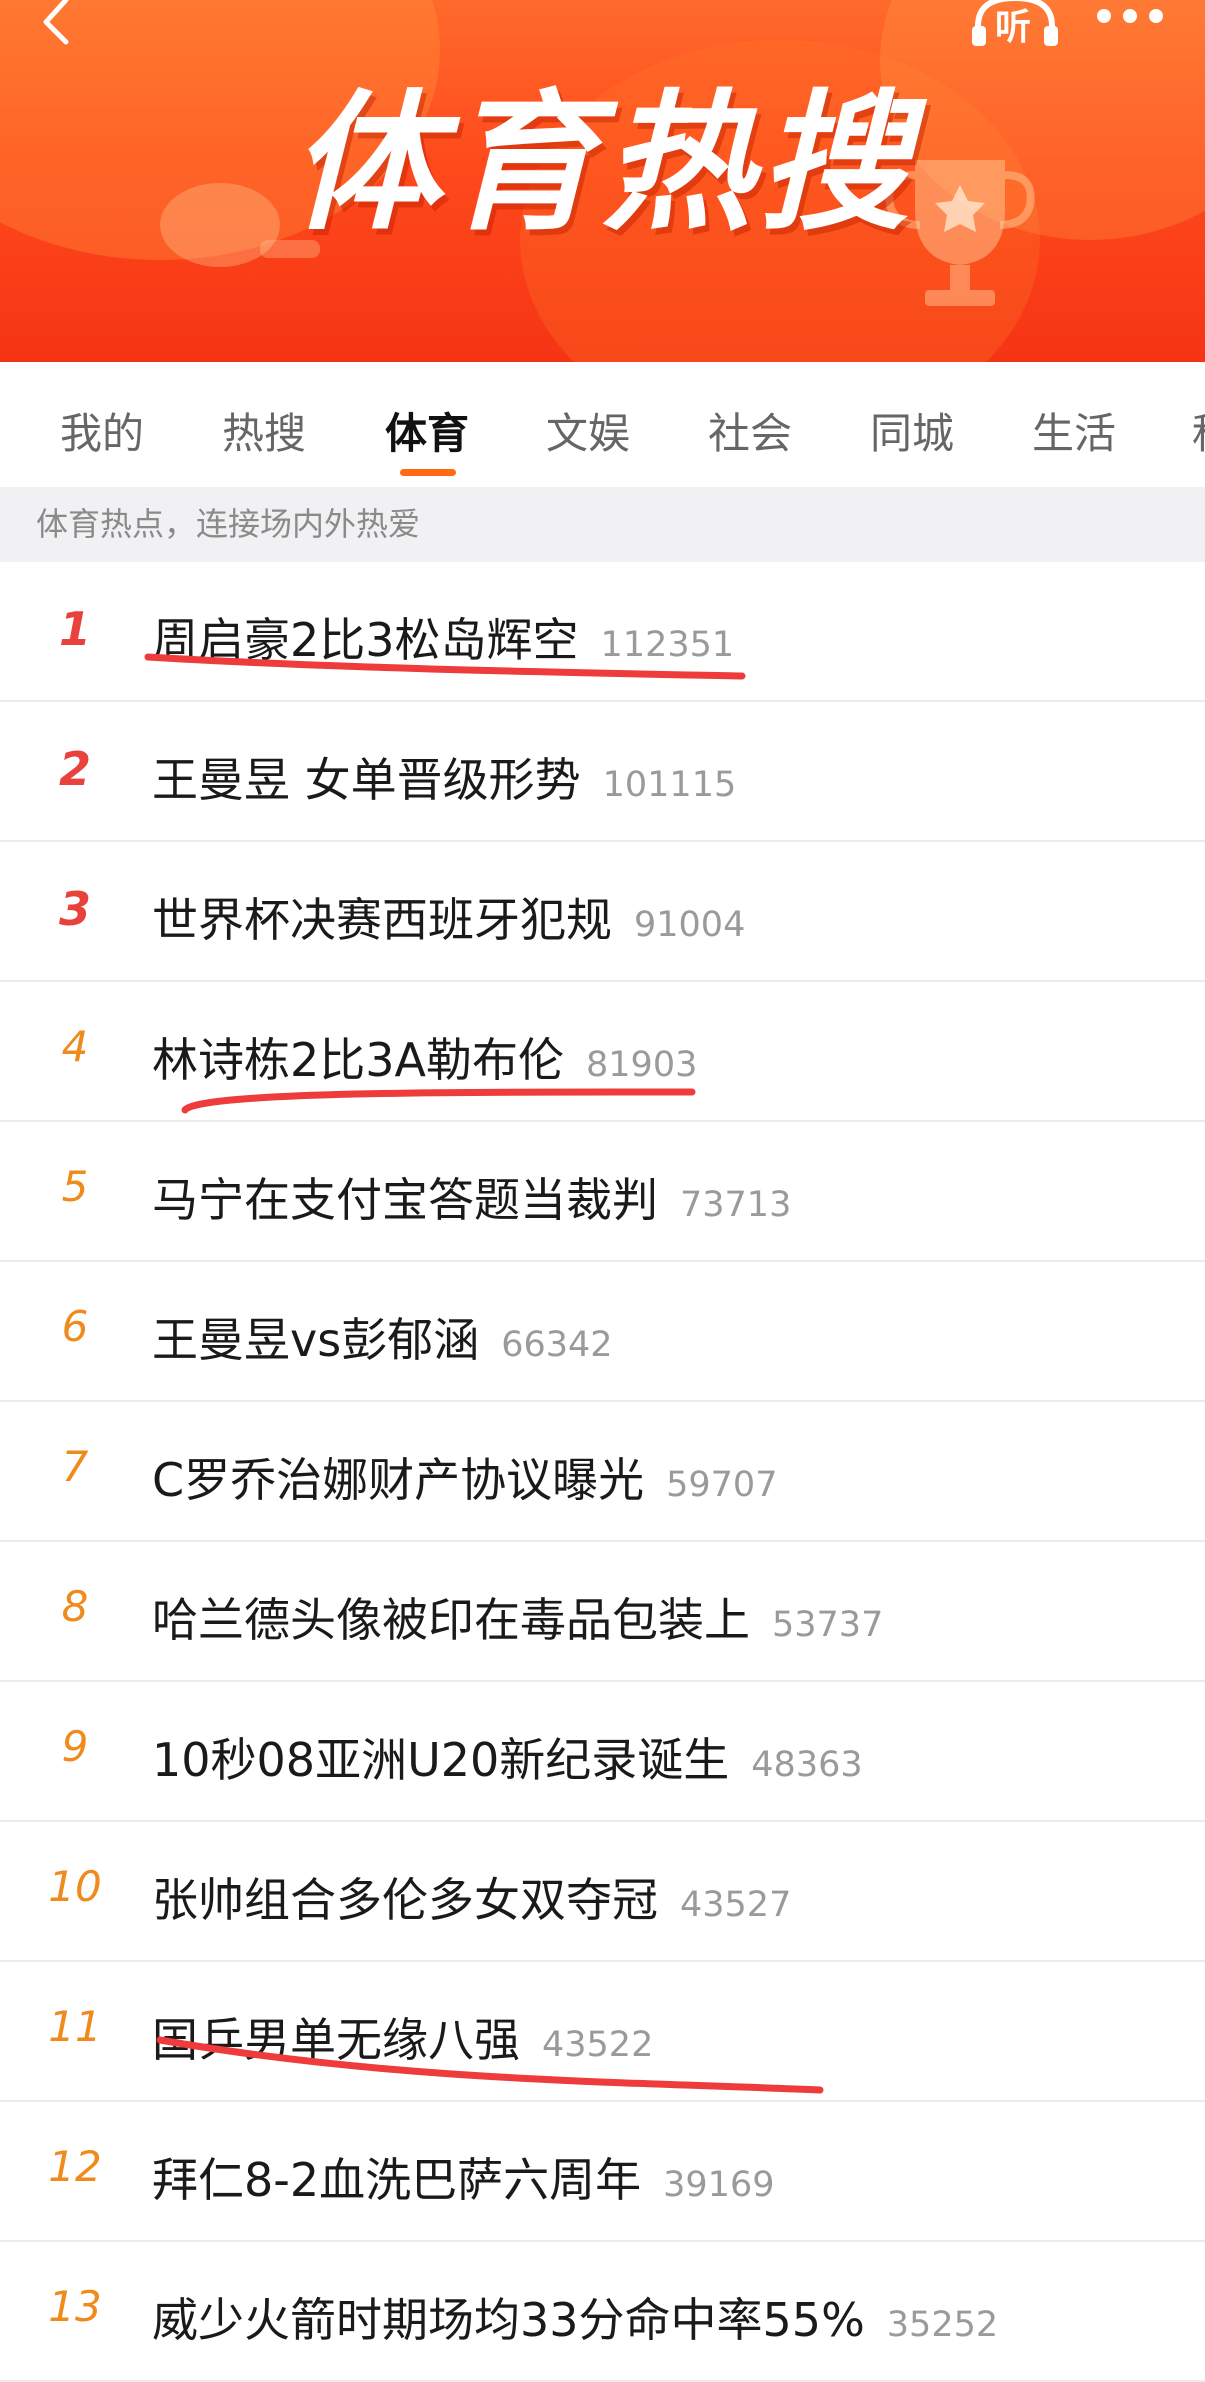 The width and height of the screenshot is (1205, 2382). I want to click on section-subtitle: 体育热点，连接场内外热爱, so click(228, 524).